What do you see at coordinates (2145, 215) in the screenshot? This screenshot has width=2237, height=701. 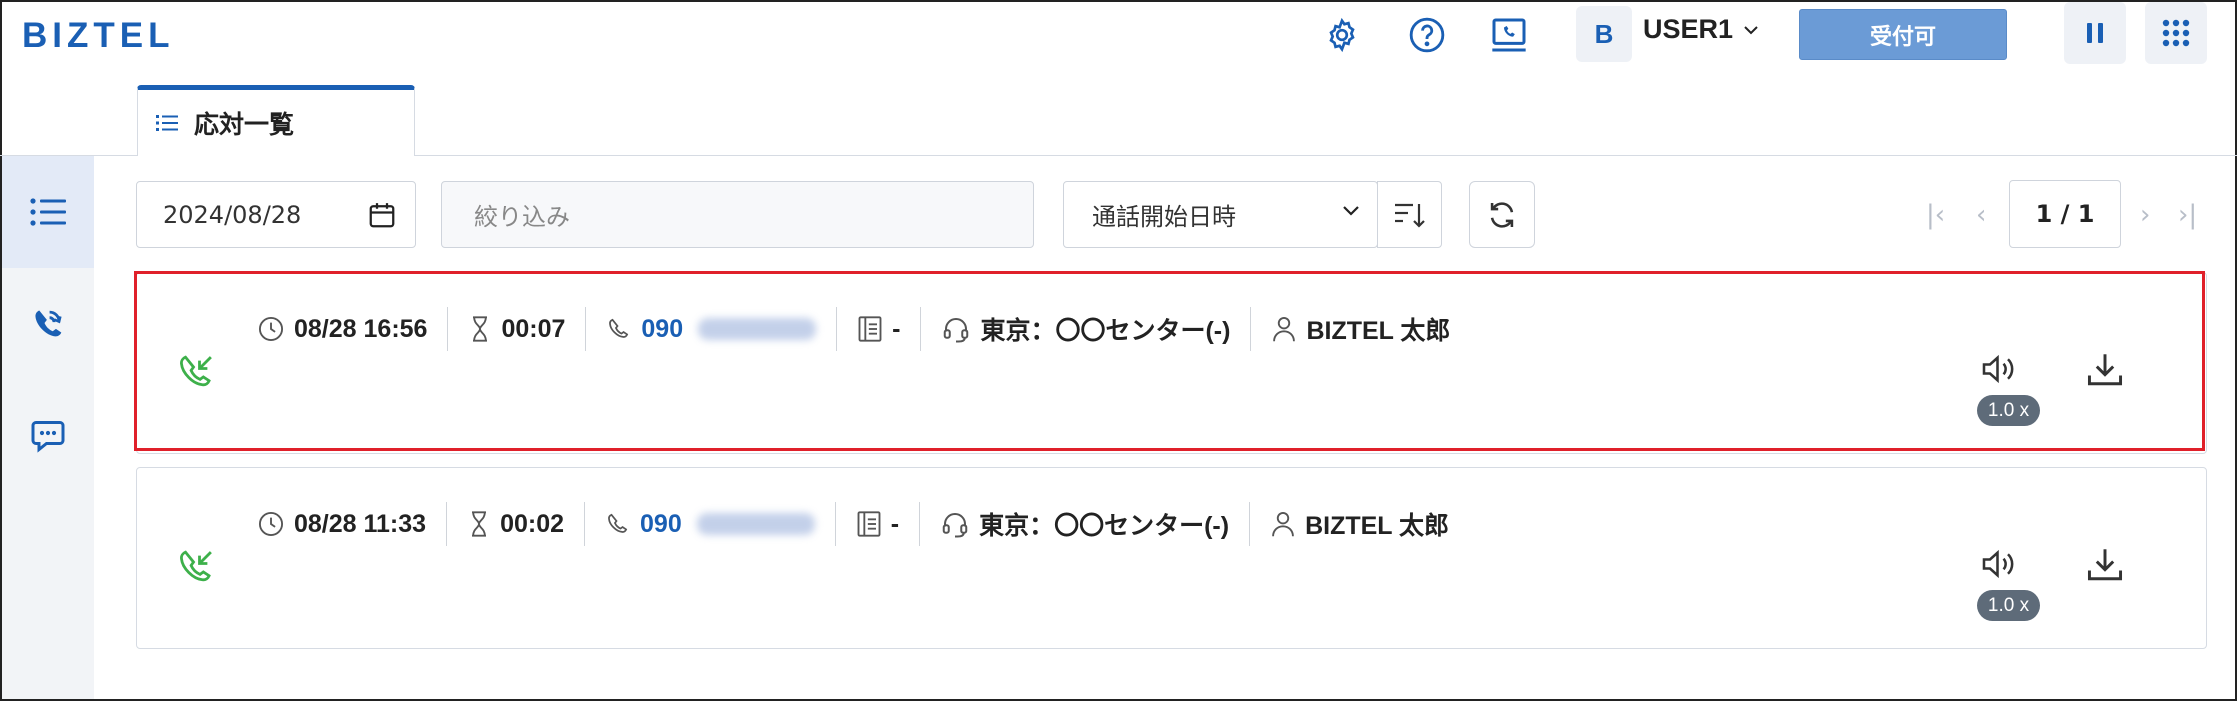 I see `page-next-button: ›` at bounding box center [2145, 215].